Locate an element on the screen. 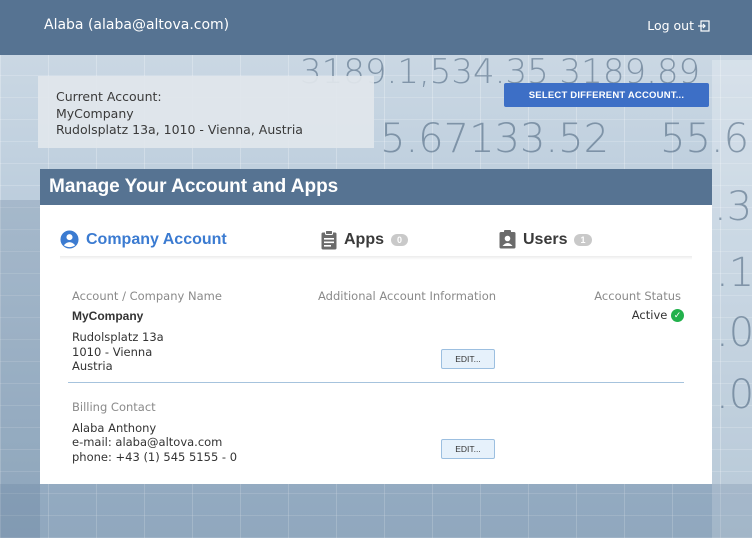  top-bar: Alaba (alaba@altova.com) Log out is located at coordinates (376, 27).